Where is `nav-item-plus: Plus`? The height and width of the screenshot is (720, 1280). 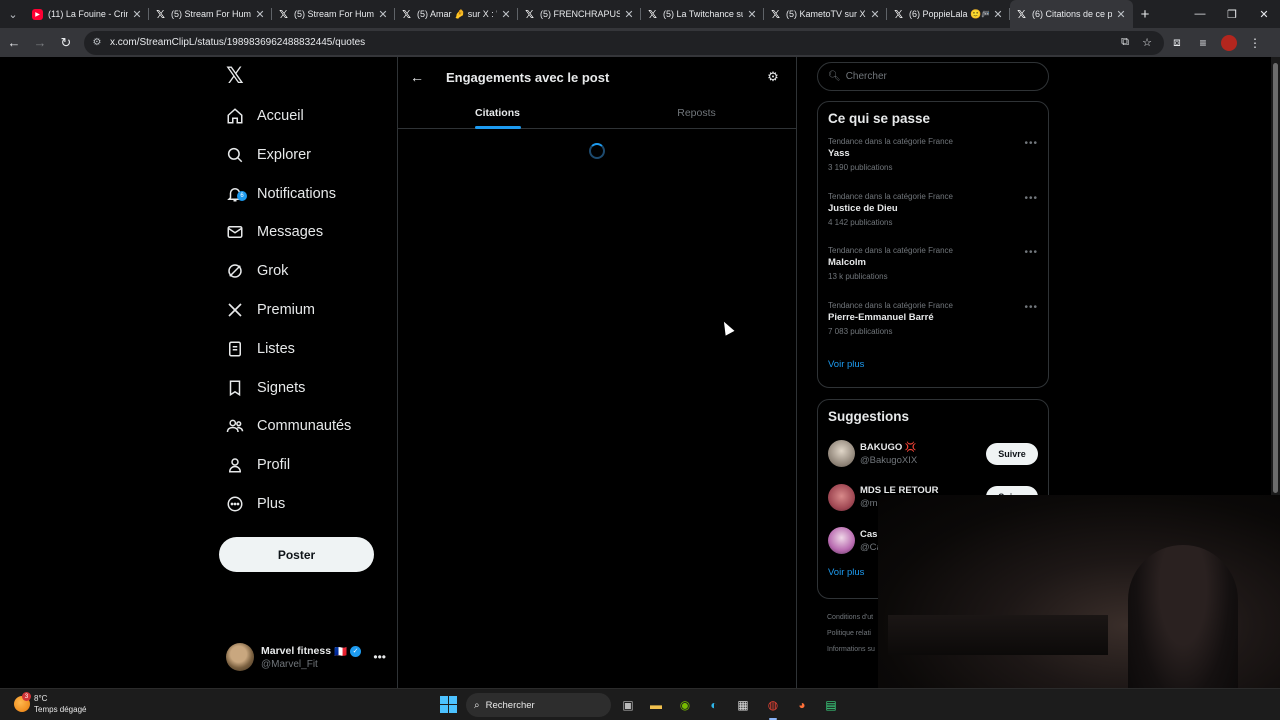
nav-item-plus: Plus is located at coordinates (303, 504).